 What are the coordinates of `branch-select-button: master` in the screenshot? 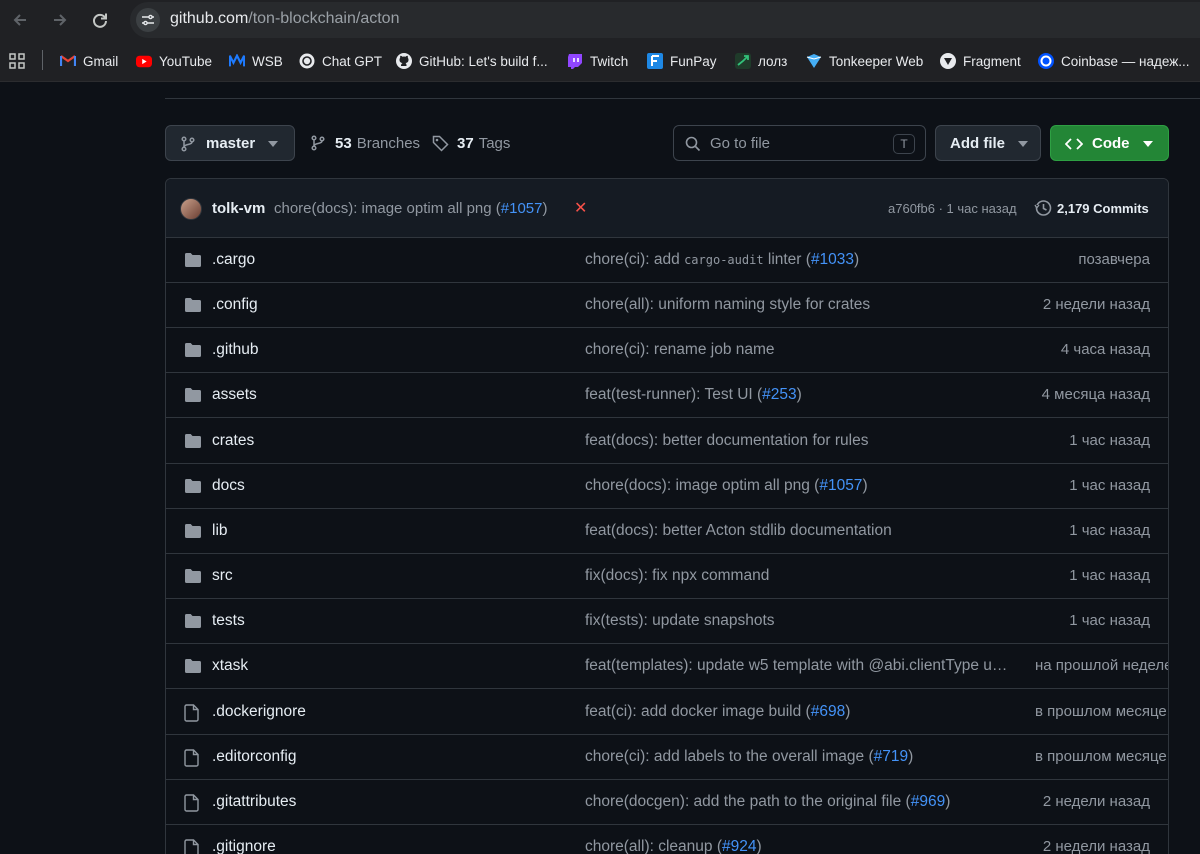 It's located at (230, 143).